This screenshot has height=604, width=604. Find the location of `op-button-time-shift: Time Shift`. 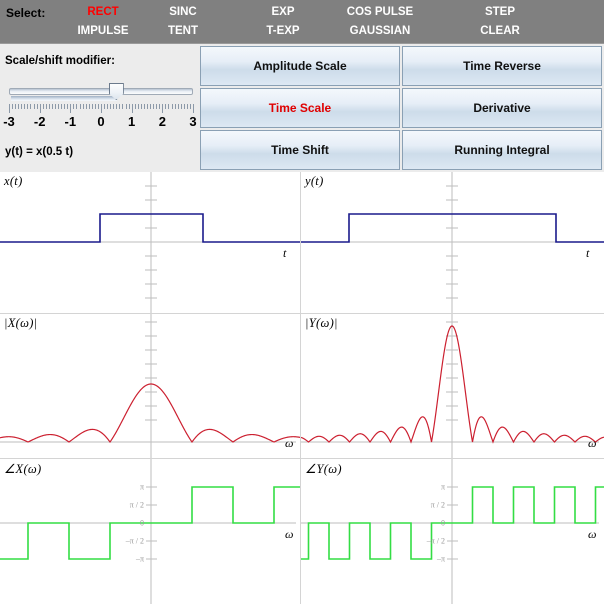

op-button-time-shift: Time Shift is located at coordinates (300, 150).